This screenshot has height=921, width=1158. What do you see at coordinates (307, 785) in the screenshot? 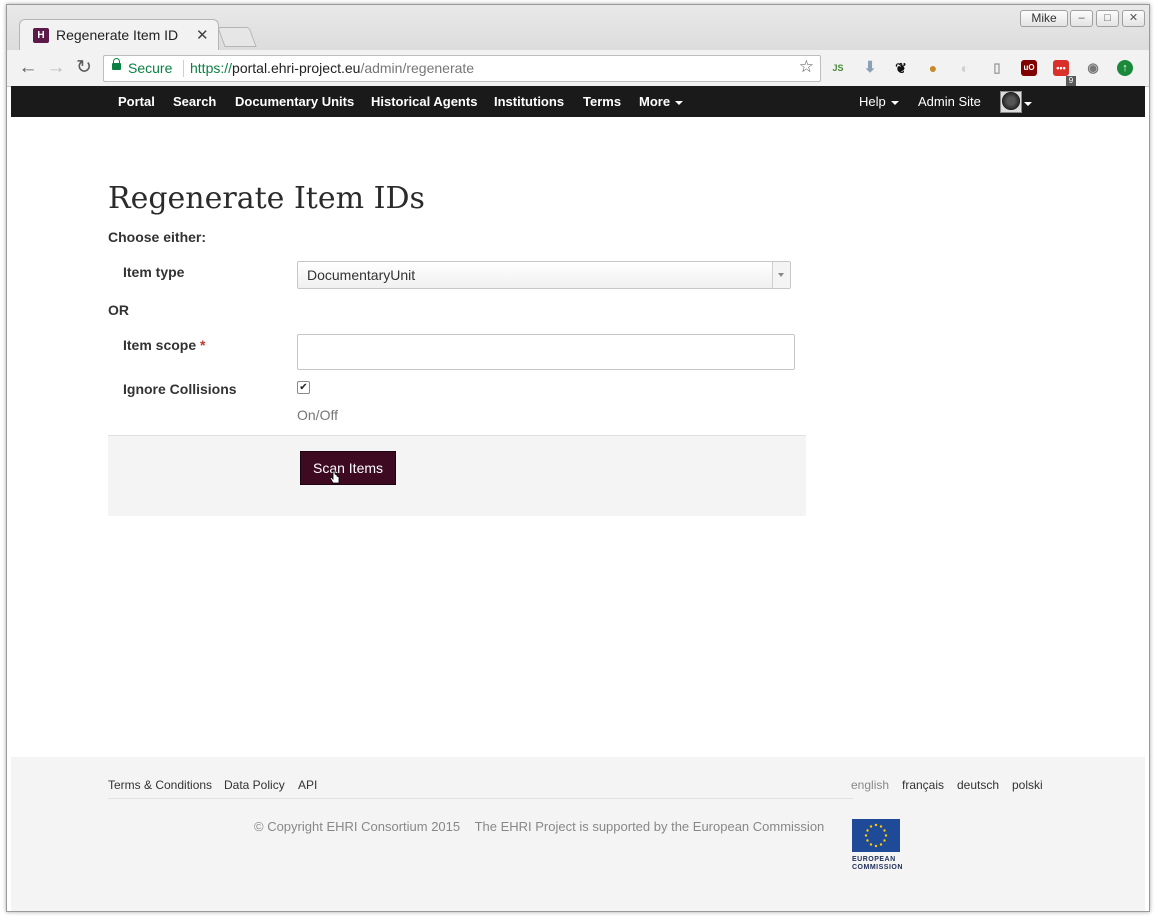
I see `footer-api-link: API` at bounding box center [307, 785].